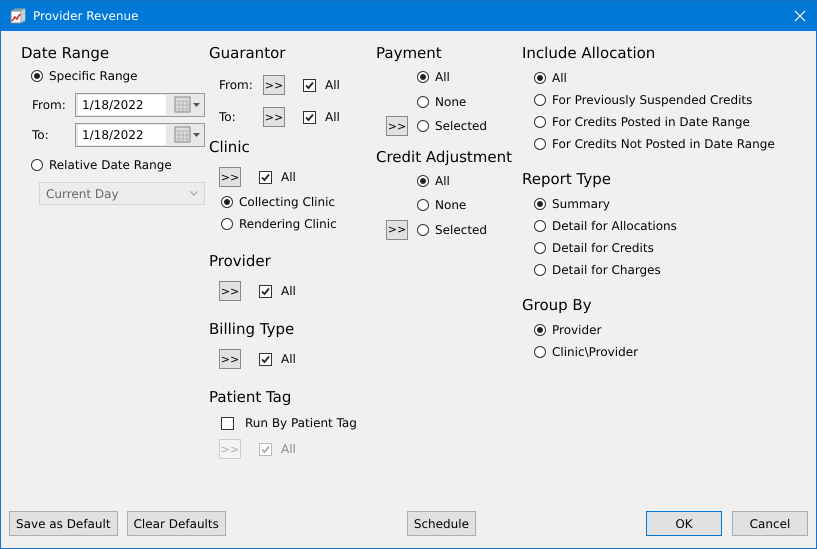 Image resolution: width=817 pixels, height=549 pixels. Describe the element at coordinates (663, 144) in the screenshot. I see `radio-label: For Credits Not Posted in Date Range` at that location.